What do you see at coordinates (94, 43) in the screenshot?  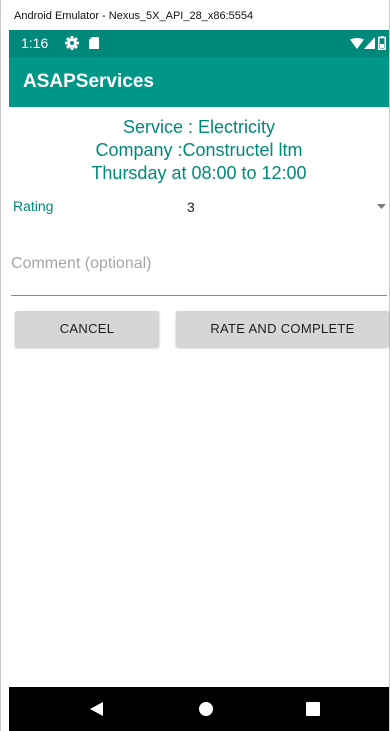 I see `sdcard-icon` at bounding box center [94, 43].